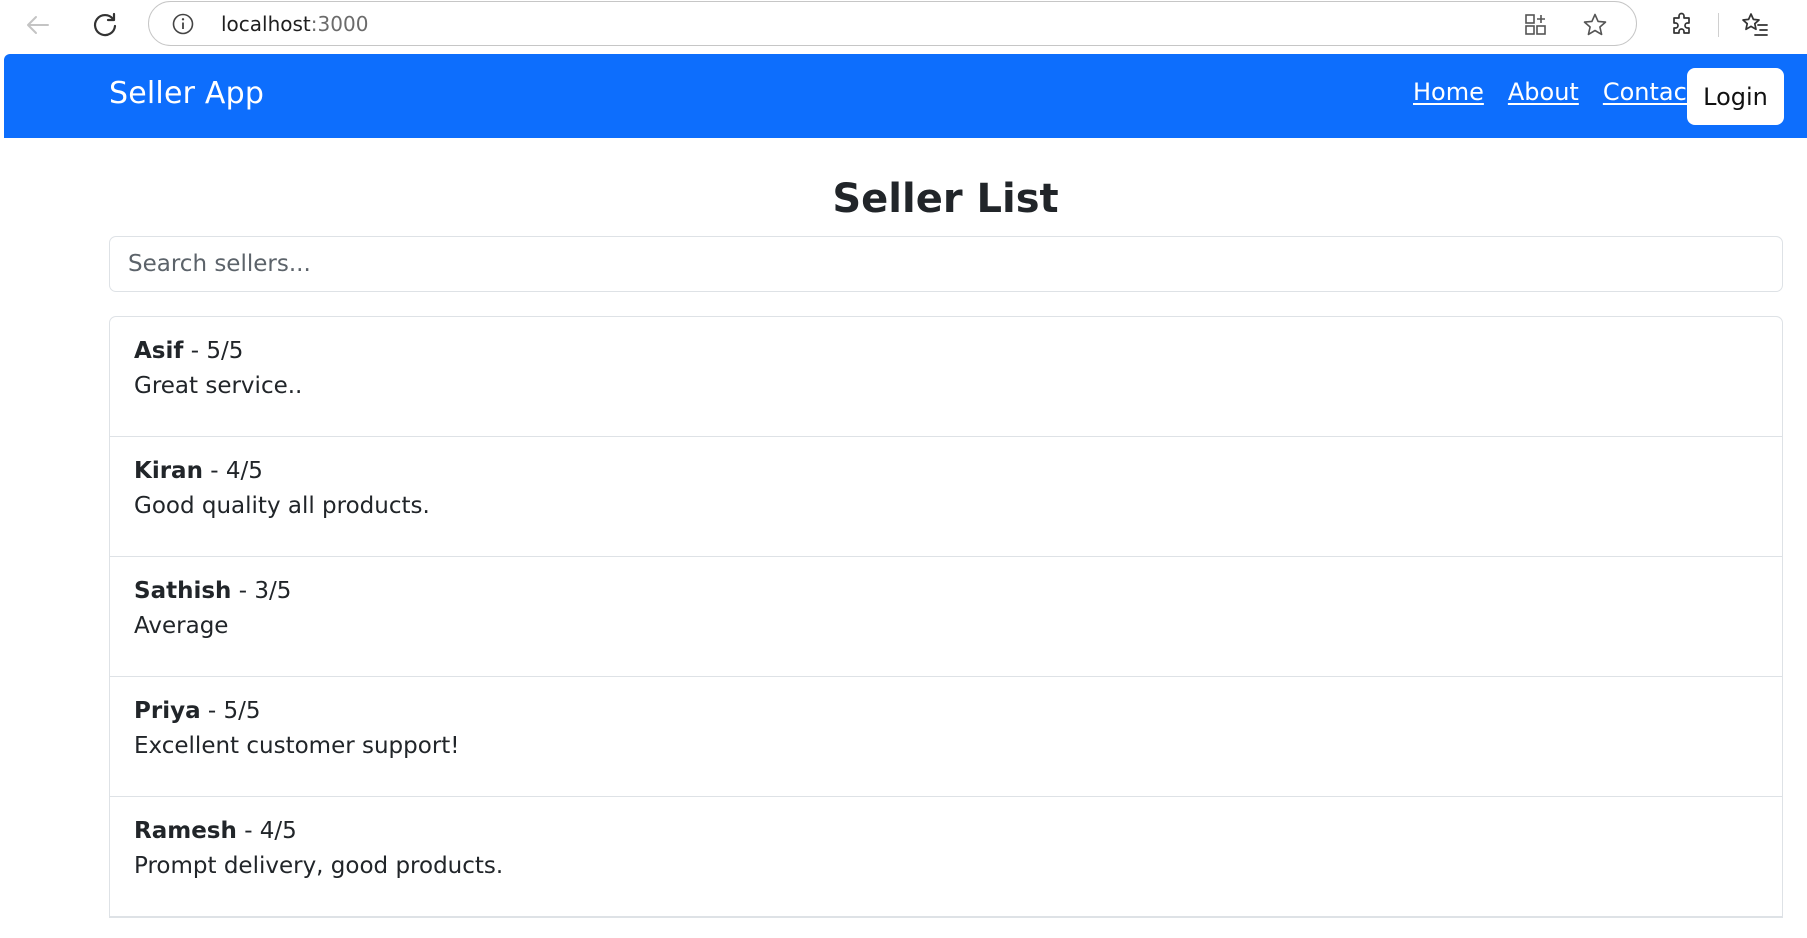  I want to click on reload-icon, so click(105, 25).